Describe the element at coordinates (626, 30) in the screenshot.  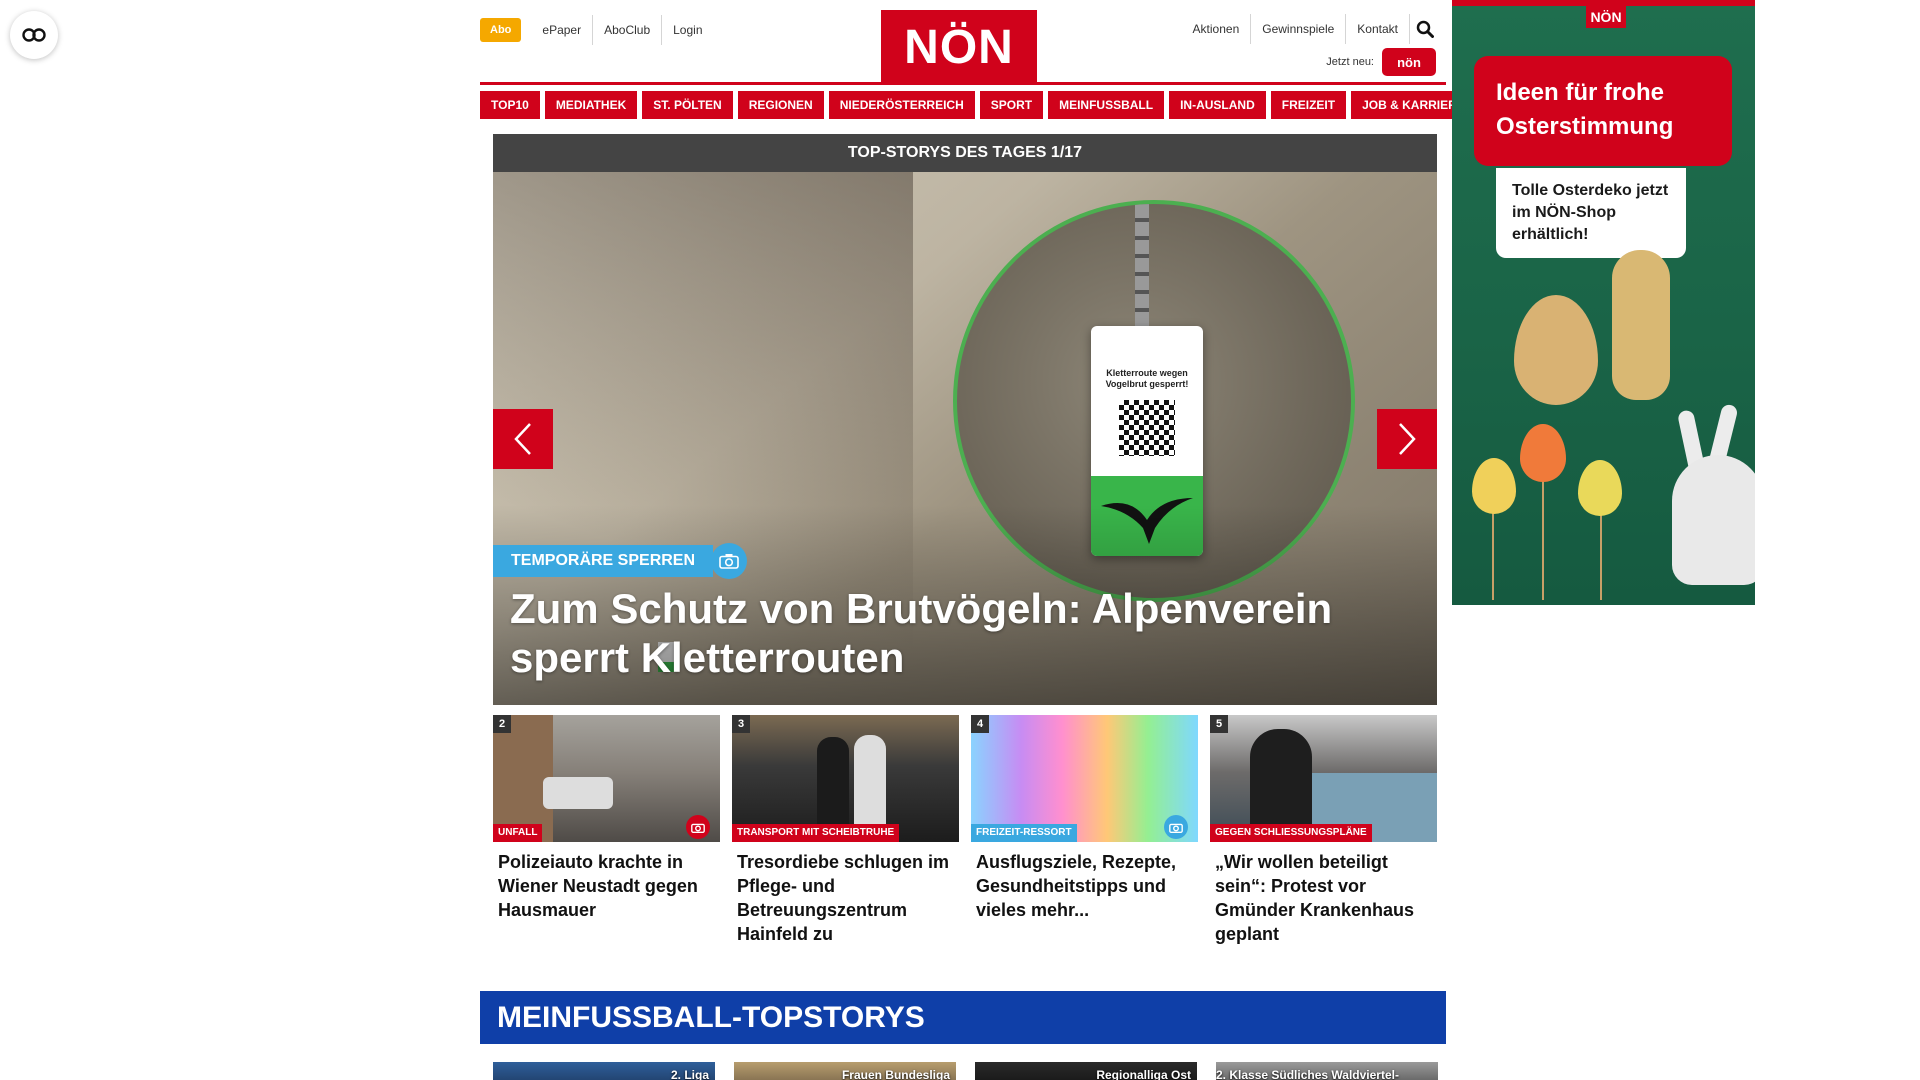
I see `aboclub-link: AboClub` at that location.